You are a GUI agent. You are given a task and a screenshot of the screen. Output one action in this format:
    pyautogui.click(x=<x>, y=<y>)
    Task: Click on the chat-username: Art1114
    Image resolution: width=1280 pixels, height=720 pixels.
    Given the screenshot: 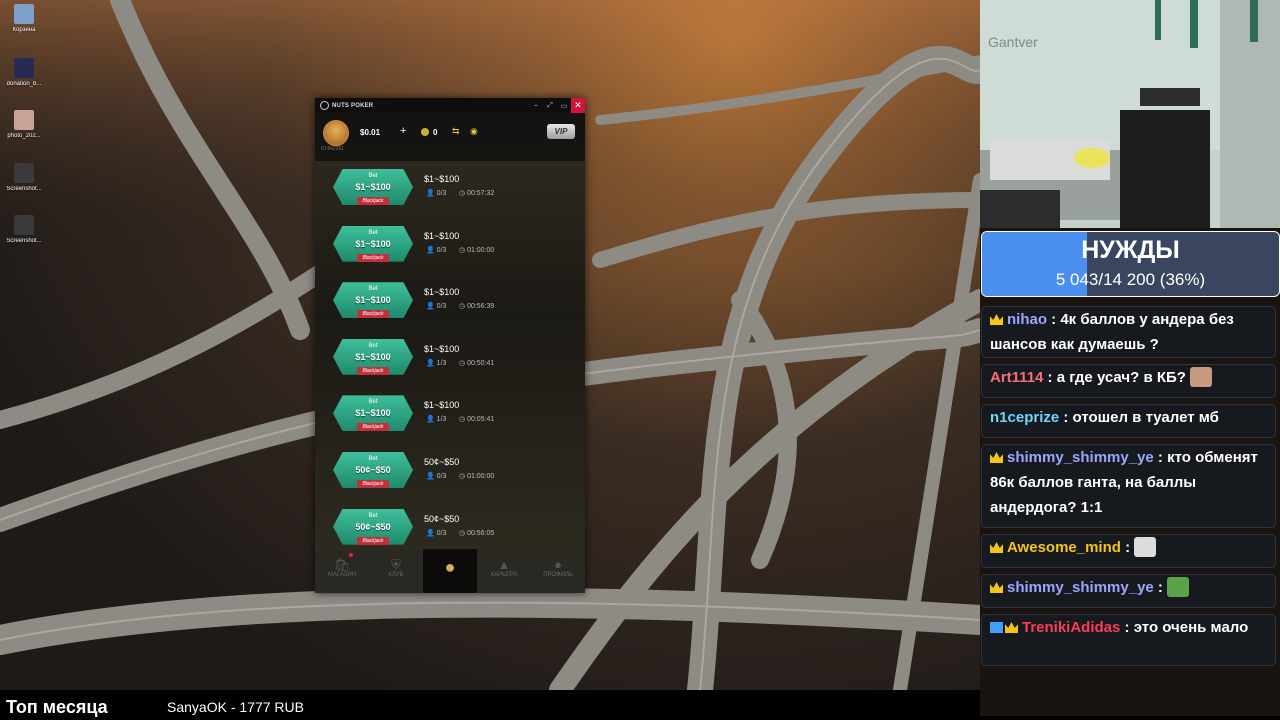 What is the action you would take?
    pyautogui.click(x=1016, y=377)
    